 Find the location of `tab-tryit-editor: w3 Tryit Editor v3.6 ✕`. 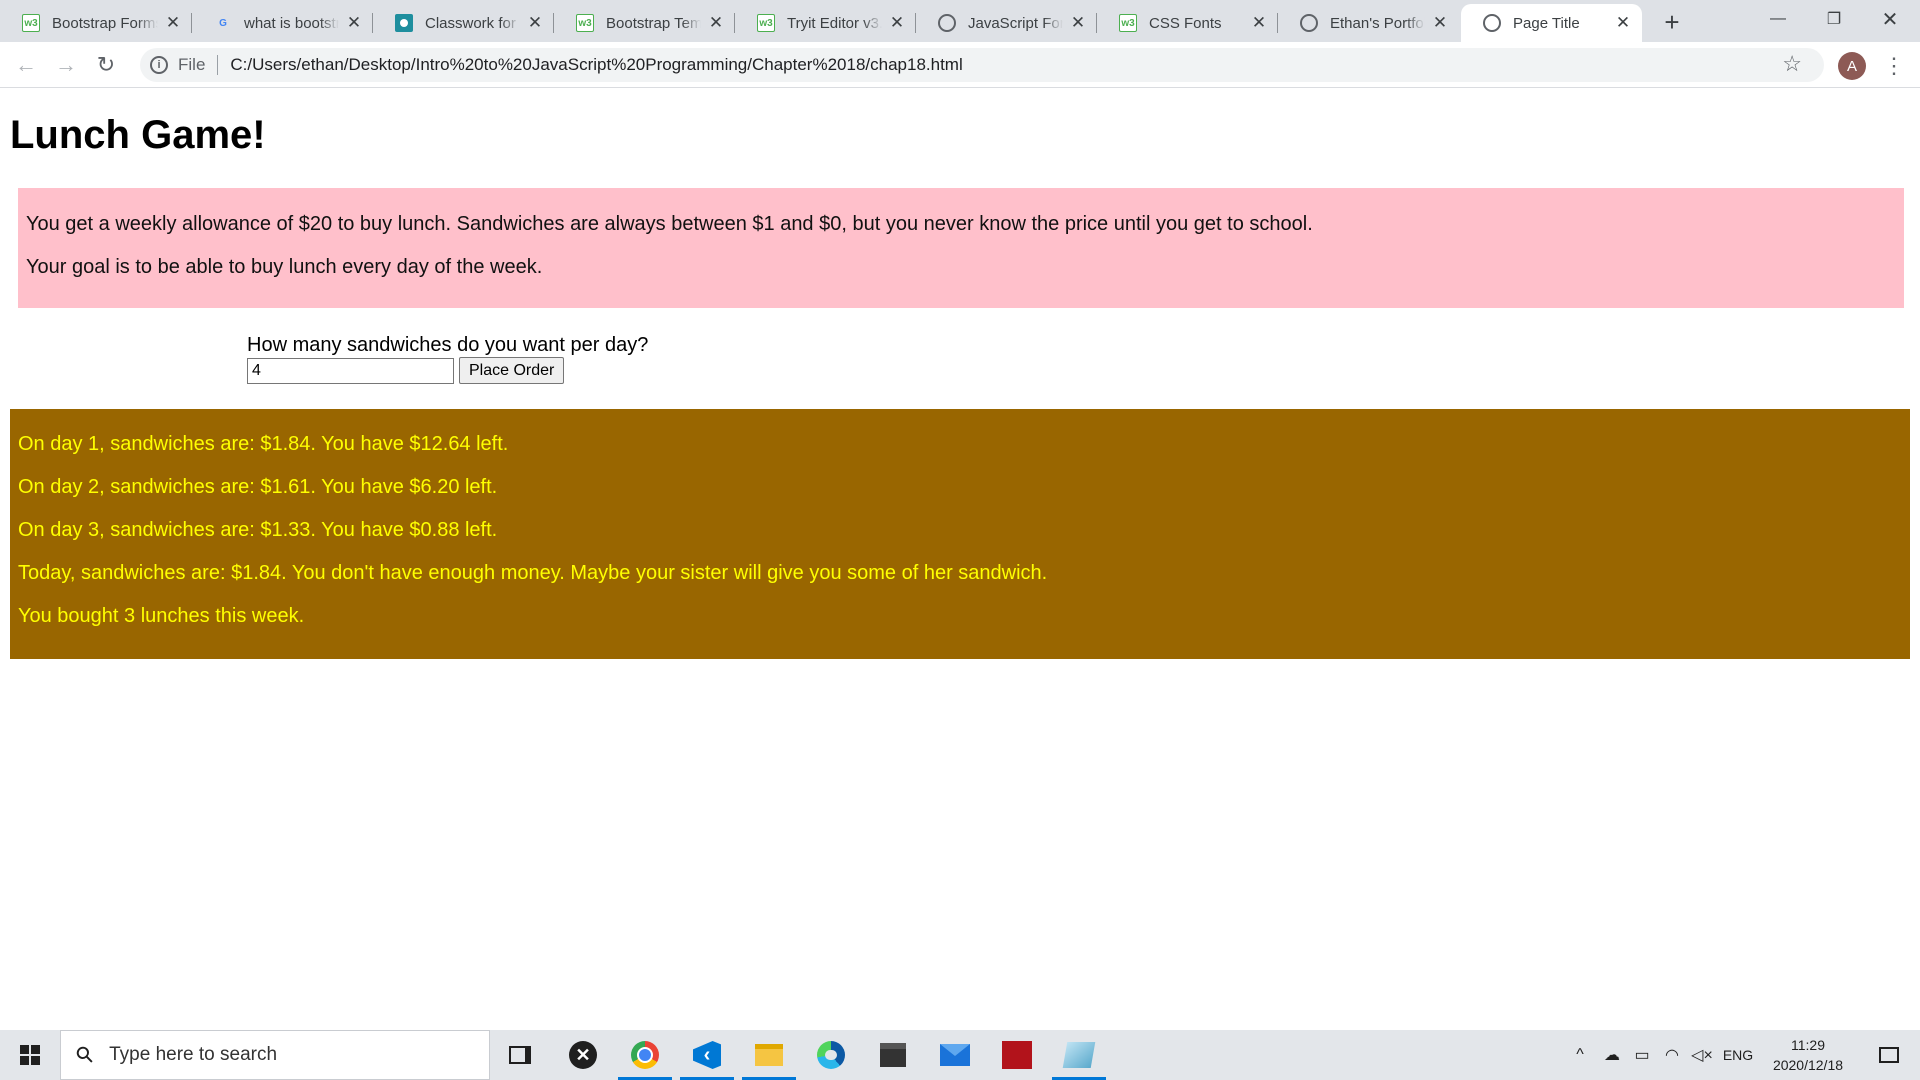

tab-tryit-editor: w3 Tryit Editor v3.6 ✕ is located at coordinates (825, 23).